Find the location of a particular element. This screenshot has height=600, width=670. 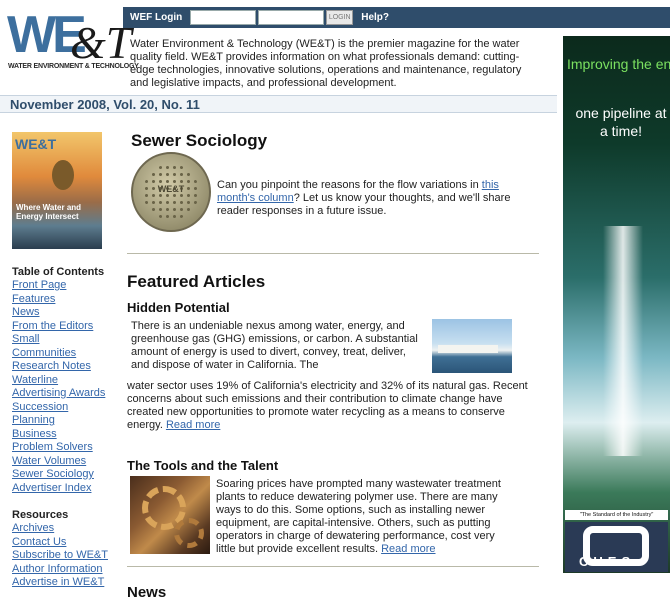

cover-tree is located at coordinates (63, 175).